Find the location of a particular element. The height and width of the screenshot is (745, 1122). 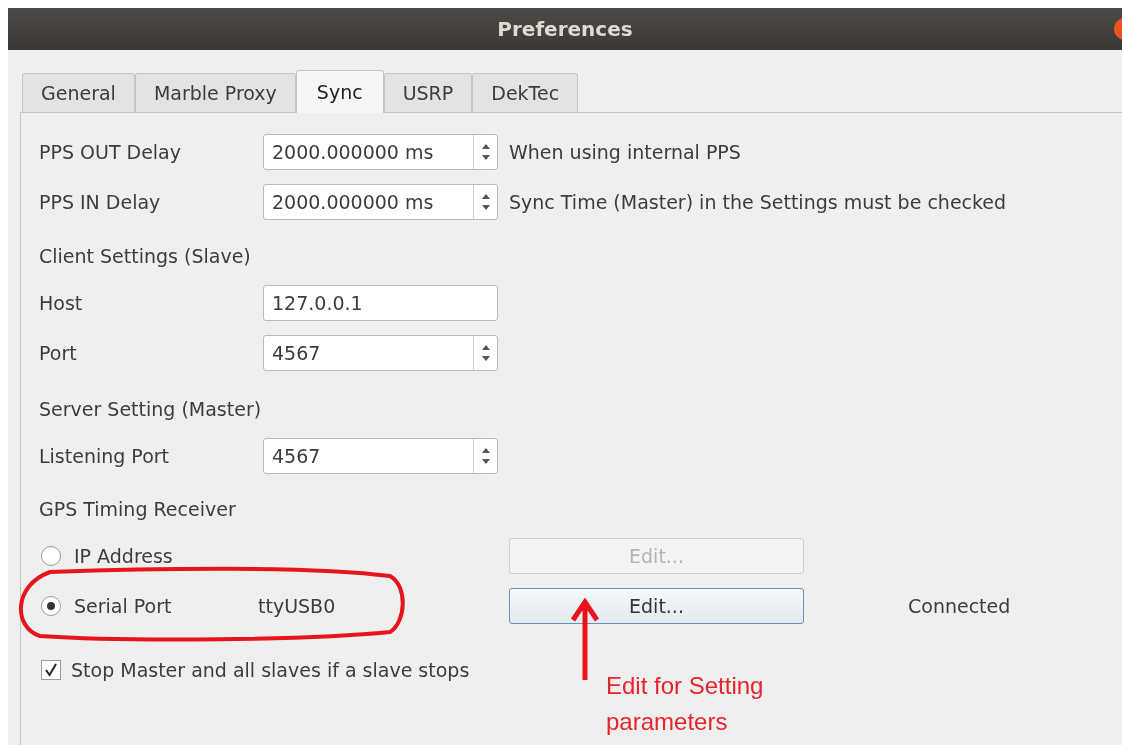

text-field: 127.0.0.1 is located at coordinates (380, 303).